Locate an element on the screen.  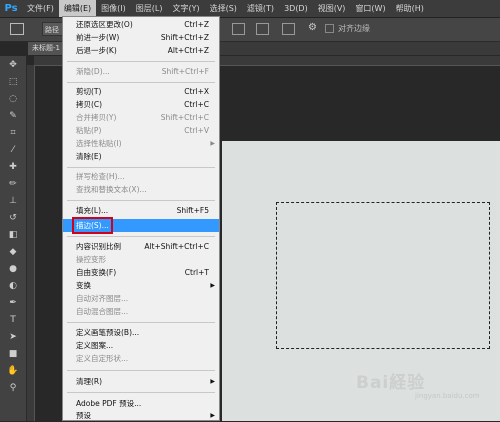
gear-icon: ⚙ is located at coordinates (312, 27).